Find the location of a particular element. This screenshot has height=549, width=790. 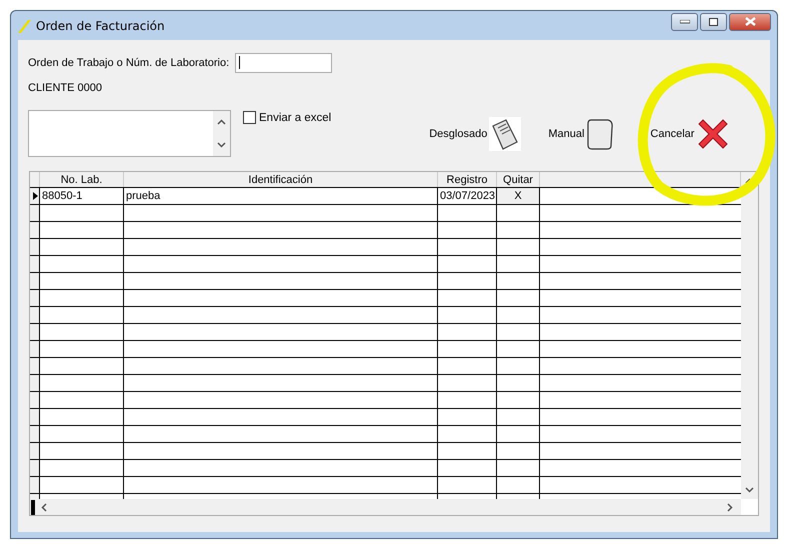

column-header: Quitar is located at coordinates (518, 179).